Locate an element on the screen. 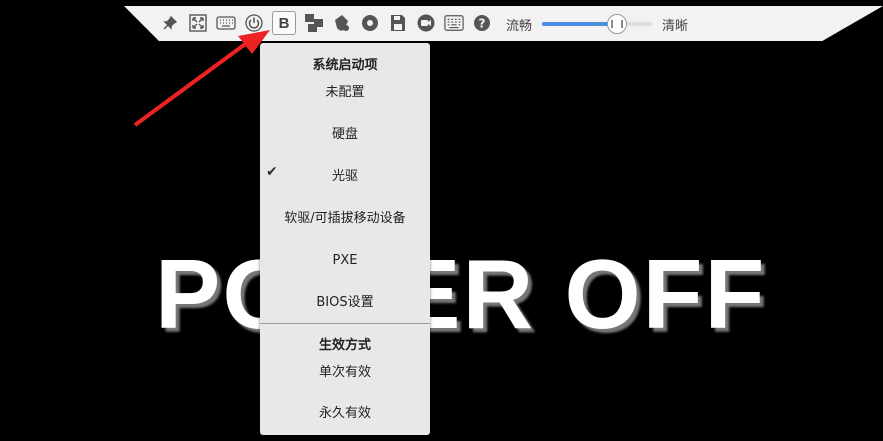  save-icon is located at coordinates (398, 23).